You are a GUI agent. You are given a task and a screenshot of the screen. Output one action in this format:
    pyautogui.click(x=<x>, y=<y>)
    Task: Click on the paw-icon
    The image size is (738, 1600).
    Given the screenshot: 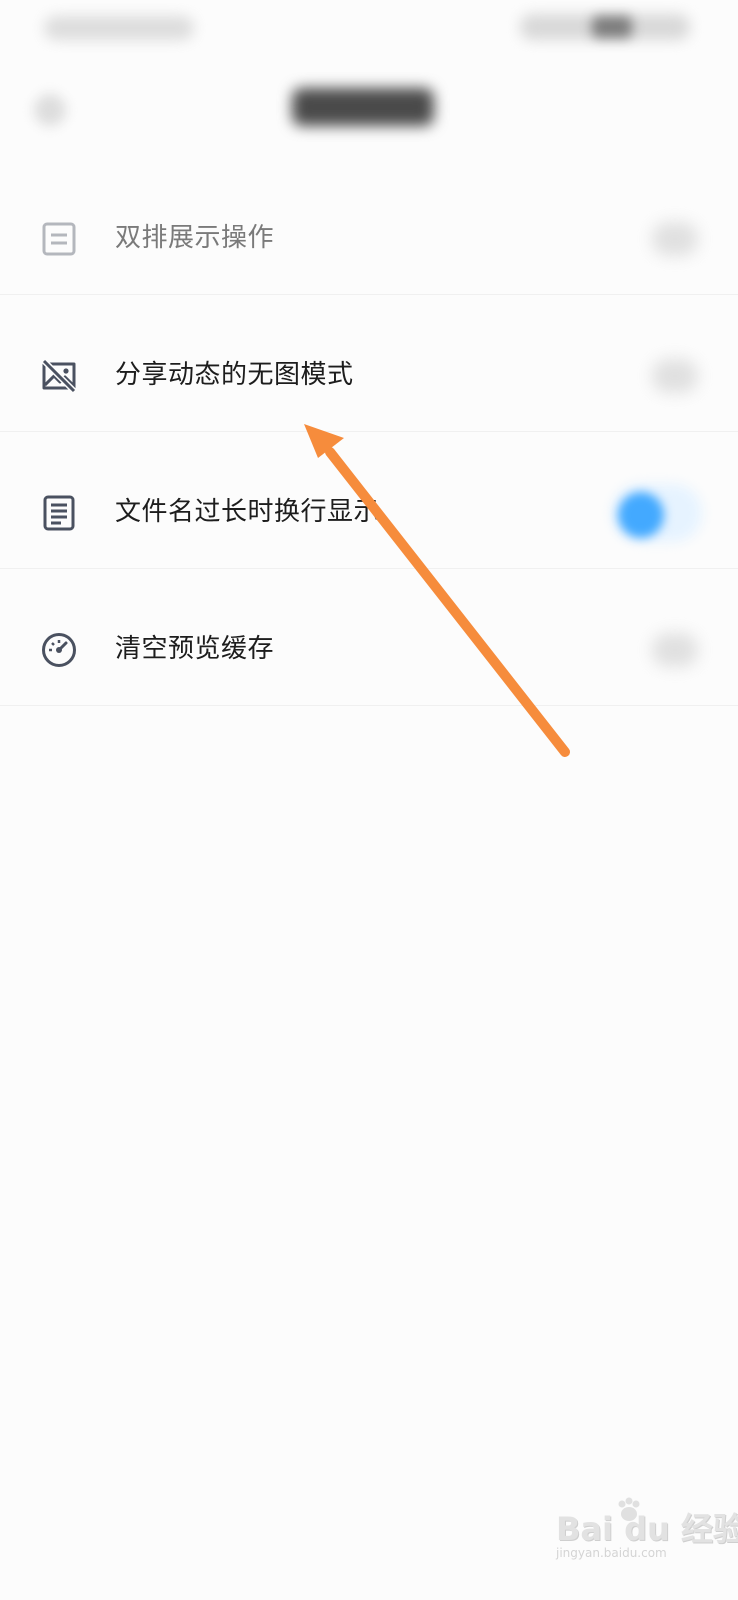 What is the action you would take?
    pyautogui.click(x=629, y=1509)
    